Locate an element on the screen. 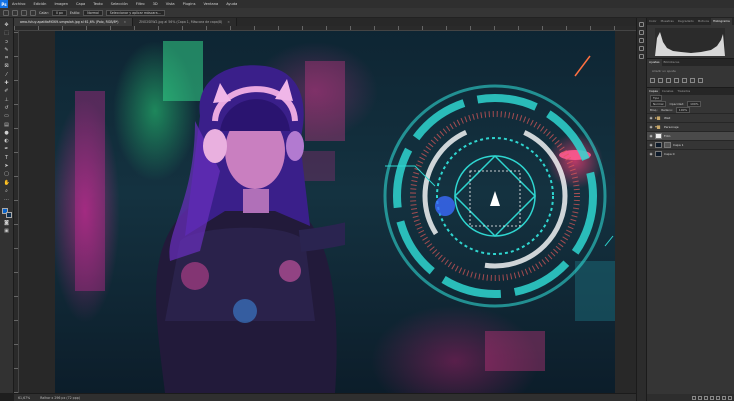 This screenshot has height=401, width=734. menu-3d: 3D is located at coordinates (155, 4).